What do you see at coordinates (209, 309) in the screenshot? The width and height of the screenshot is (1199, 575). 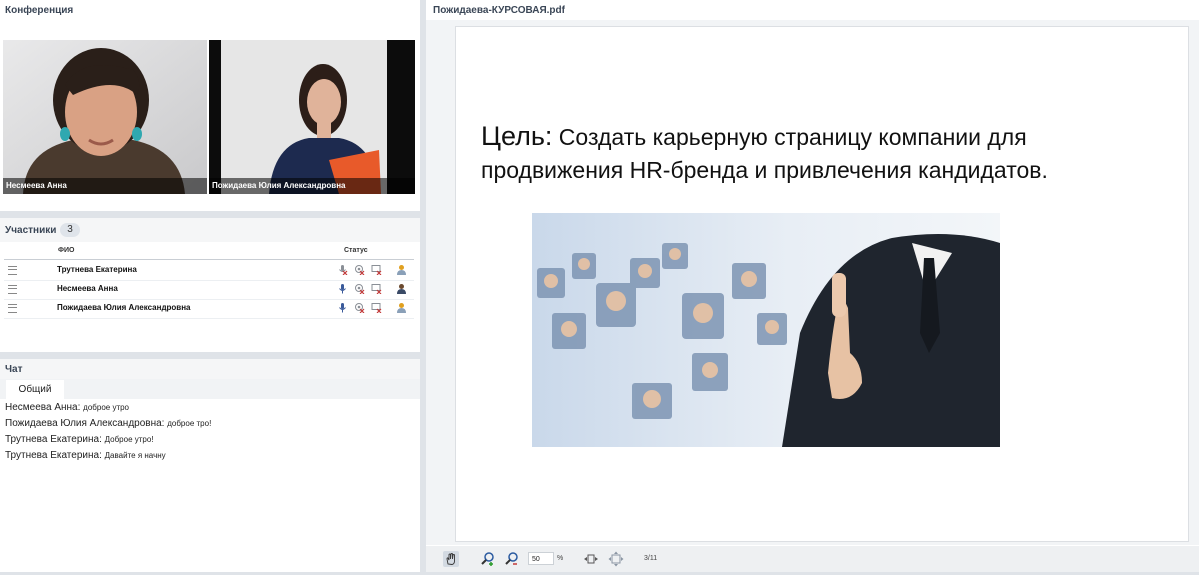 I see `participant-row: Пожидаева Юлия Александровна` at bounding box center [209, 309].